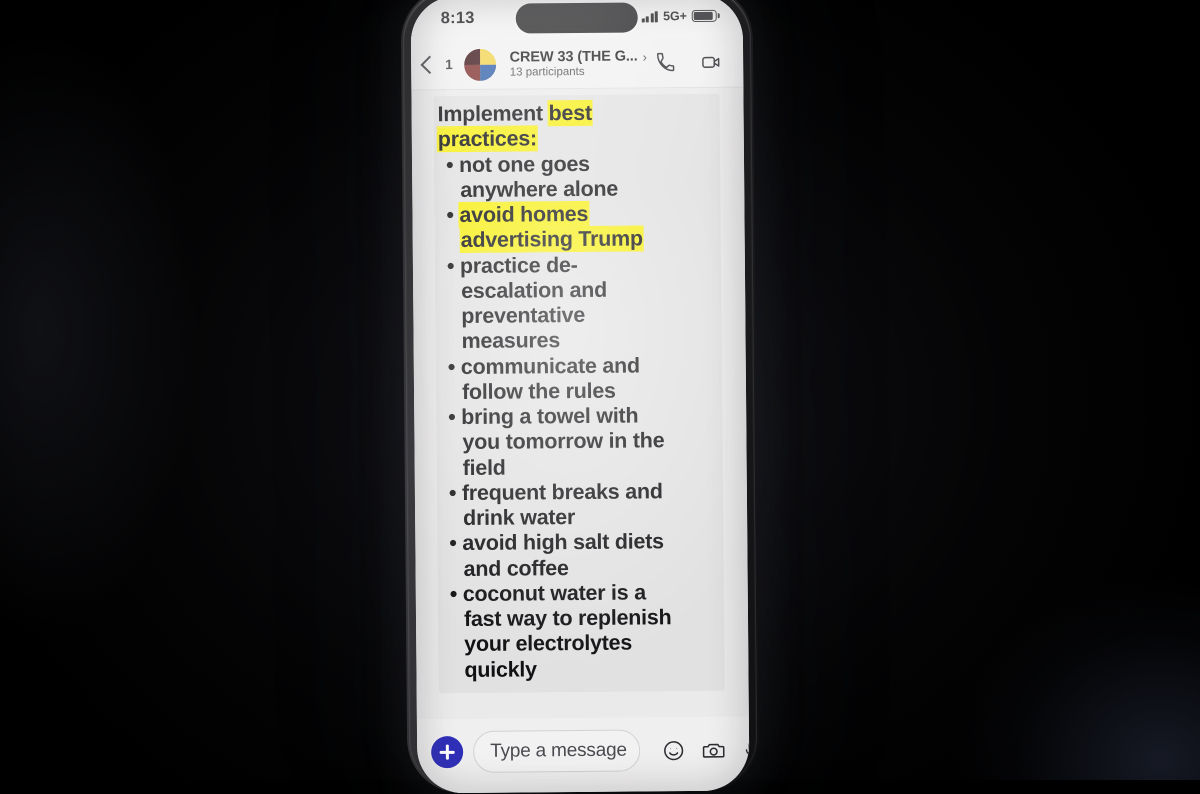 The height and width of the screenshot is (794, 1200). What do you see at coordinates (577, 568) in the screenshot?
I see `message-list-line: and coffee` at bounding box center [577, 568].